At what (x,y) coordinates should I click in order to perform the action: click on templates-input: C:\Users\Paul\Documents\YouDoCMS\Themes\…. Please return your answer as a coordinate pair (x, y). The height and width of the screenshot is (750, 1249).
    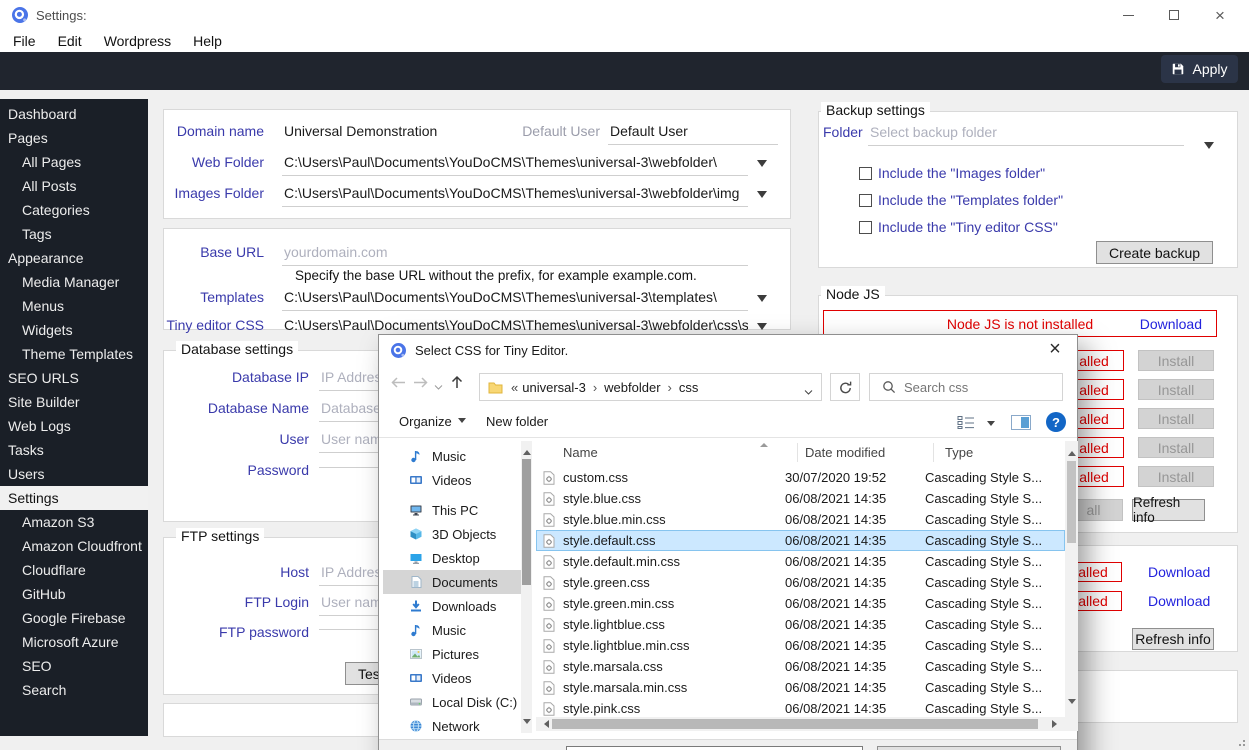
    Looking at the image, I should click on (515, 299).